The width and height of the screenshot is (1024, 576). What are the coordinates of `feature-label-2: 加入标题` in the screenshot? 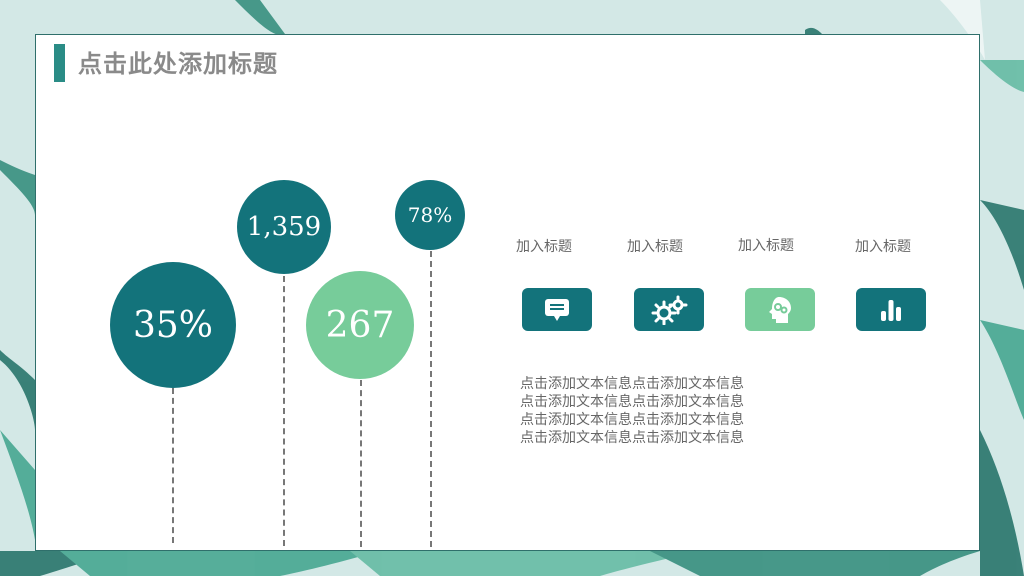 It's located at (655, 247).